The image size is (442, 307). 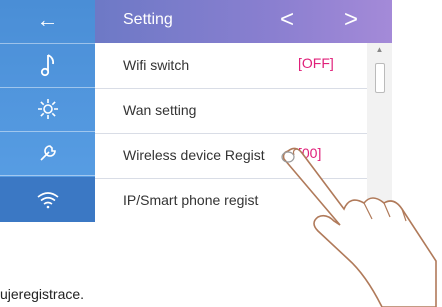 What do you see at coordinates (42, 294) in the screenshot?
I see `caption-text: ujeregistrace.` at bounding box center [42, 294].